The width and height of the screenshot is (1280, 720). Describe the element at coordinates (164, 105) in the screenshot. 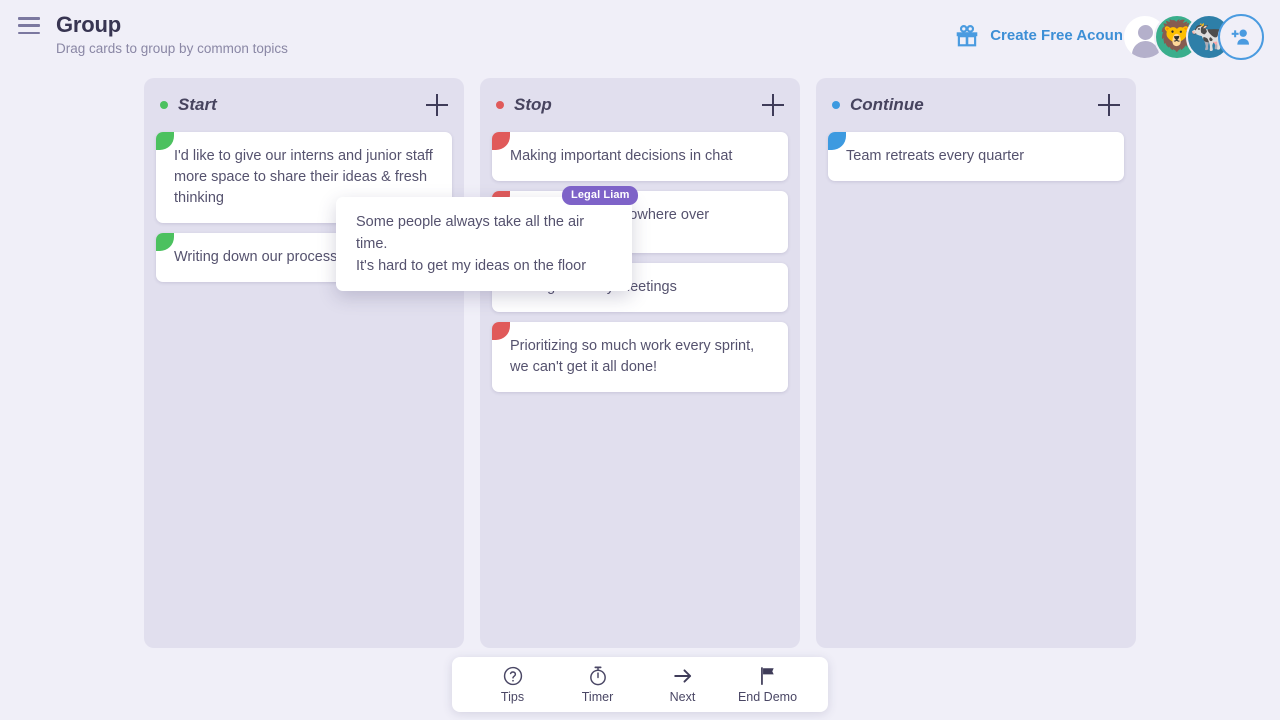

I see `column-status-dot-start` at that location.